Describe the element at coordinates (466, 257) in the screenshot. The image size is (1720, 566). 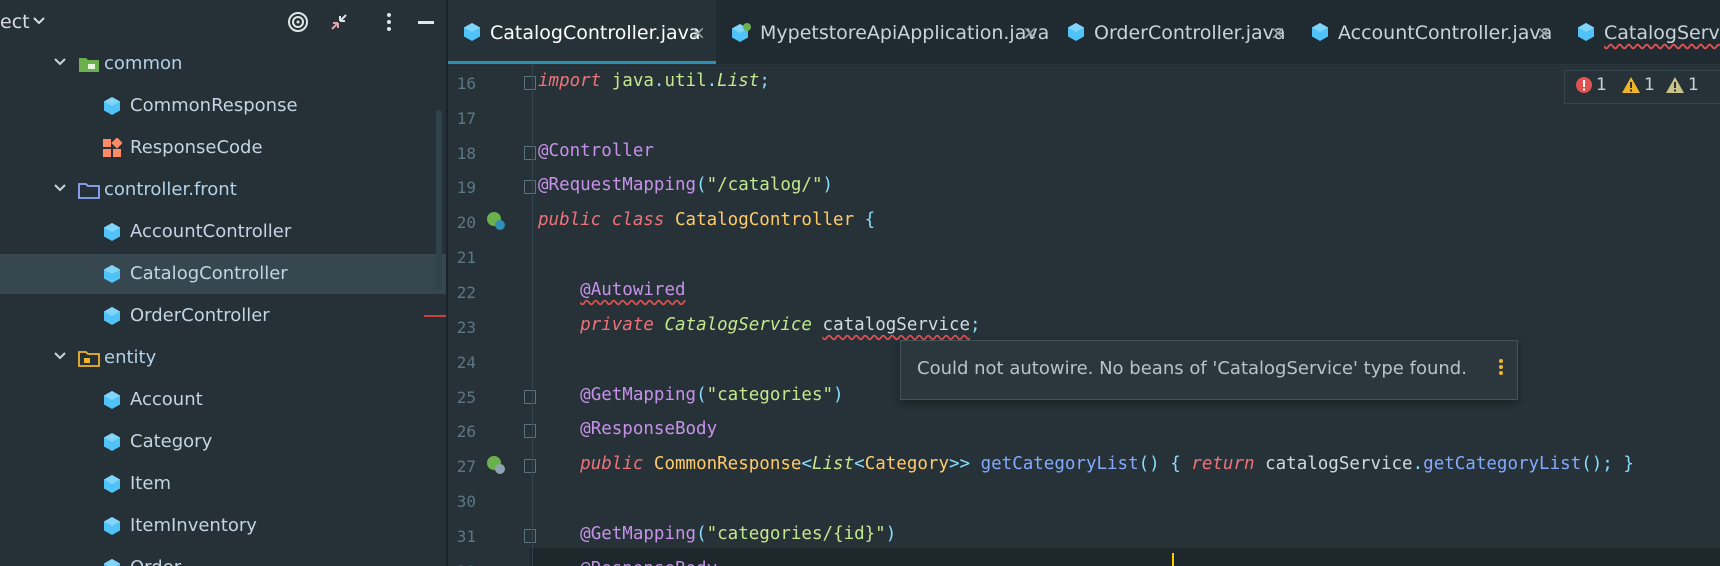
I see `line-number: 21` at that location.